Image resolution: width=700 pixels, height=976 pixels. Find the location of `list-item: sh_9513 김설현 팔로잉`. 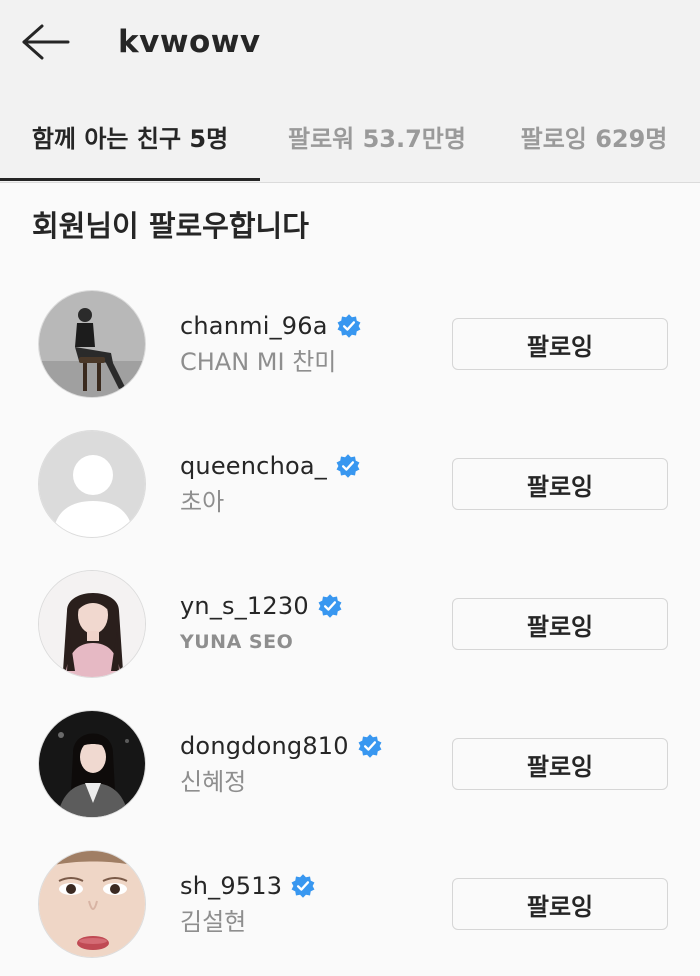

list-item: sh_9513 김설현 팔로잉 is located at coordinates (350, 904).